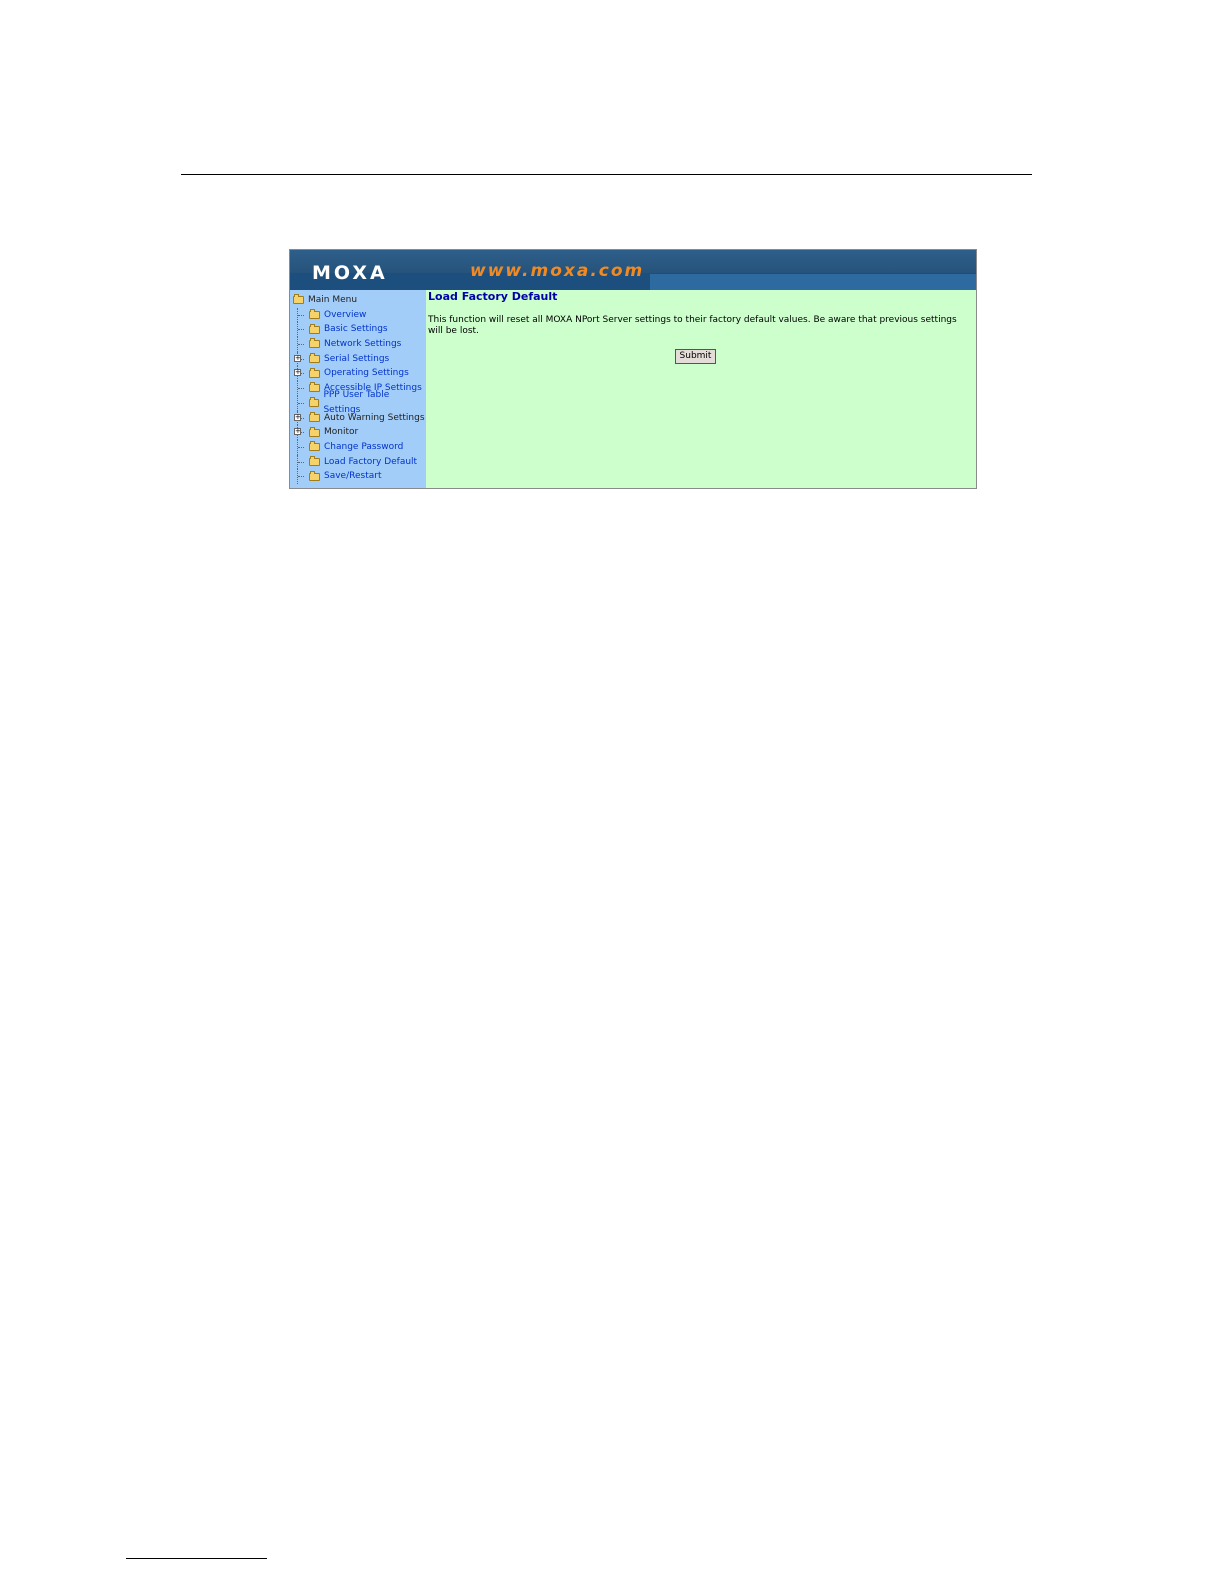 The height and width of the screenshot is (1584, 1224). I want to click on sidebar-item-label: Operating Settings, so click(366, 373).